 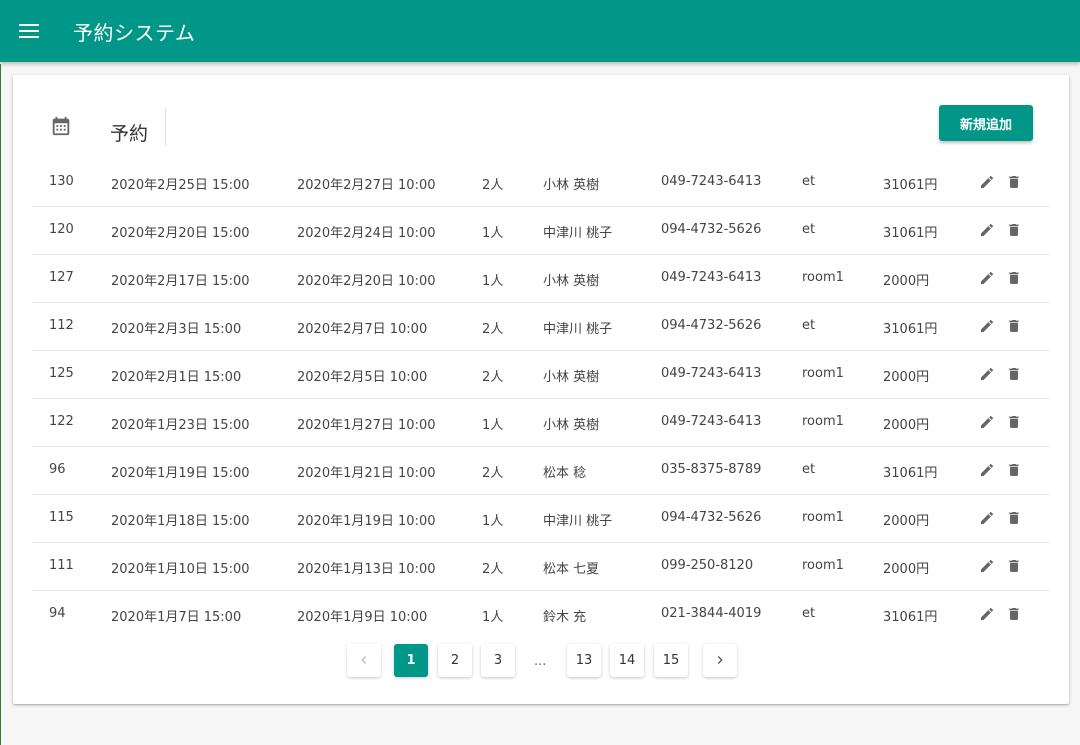 I want to click on calendar-icon, so click(x=61, y=126).